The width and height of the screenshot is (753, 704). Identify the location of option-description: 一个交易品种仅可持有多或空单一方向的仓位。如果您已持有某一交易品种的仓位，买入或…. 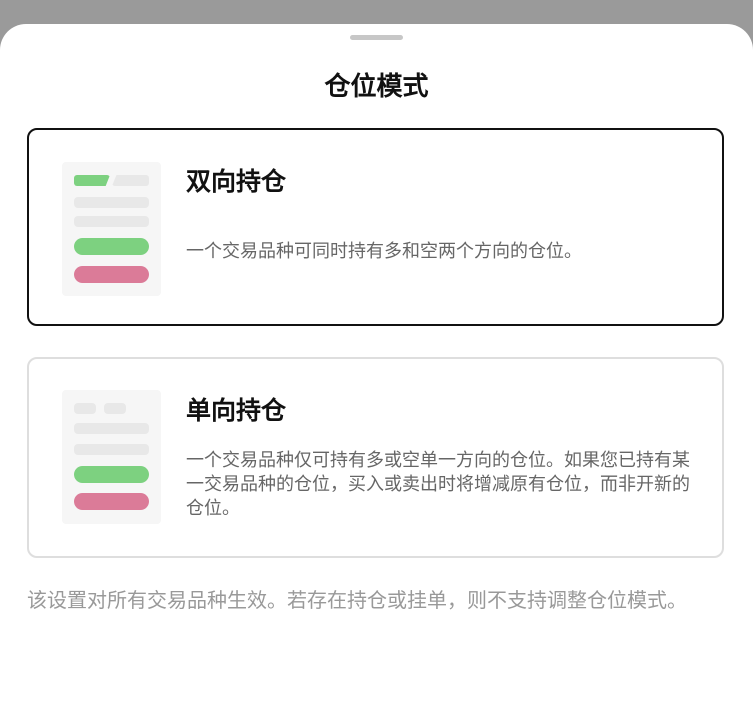
(438, 484).